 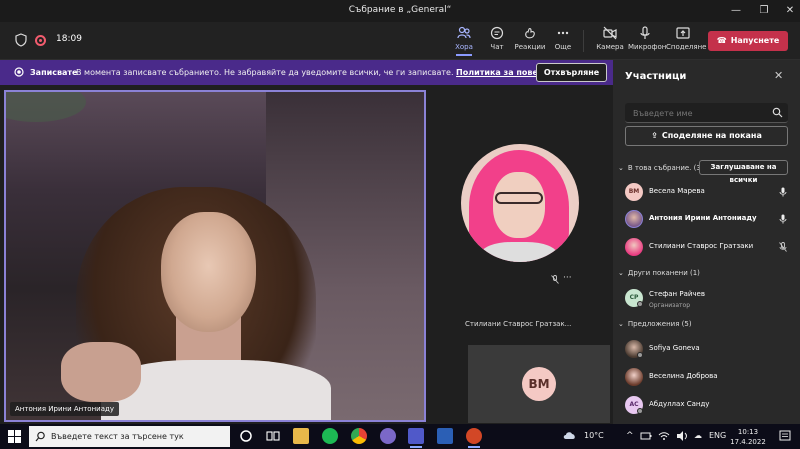 What do you see at coordinates (646, 436) in the screenshot?
I see `battery-icon` at bounding box center [646, 436].